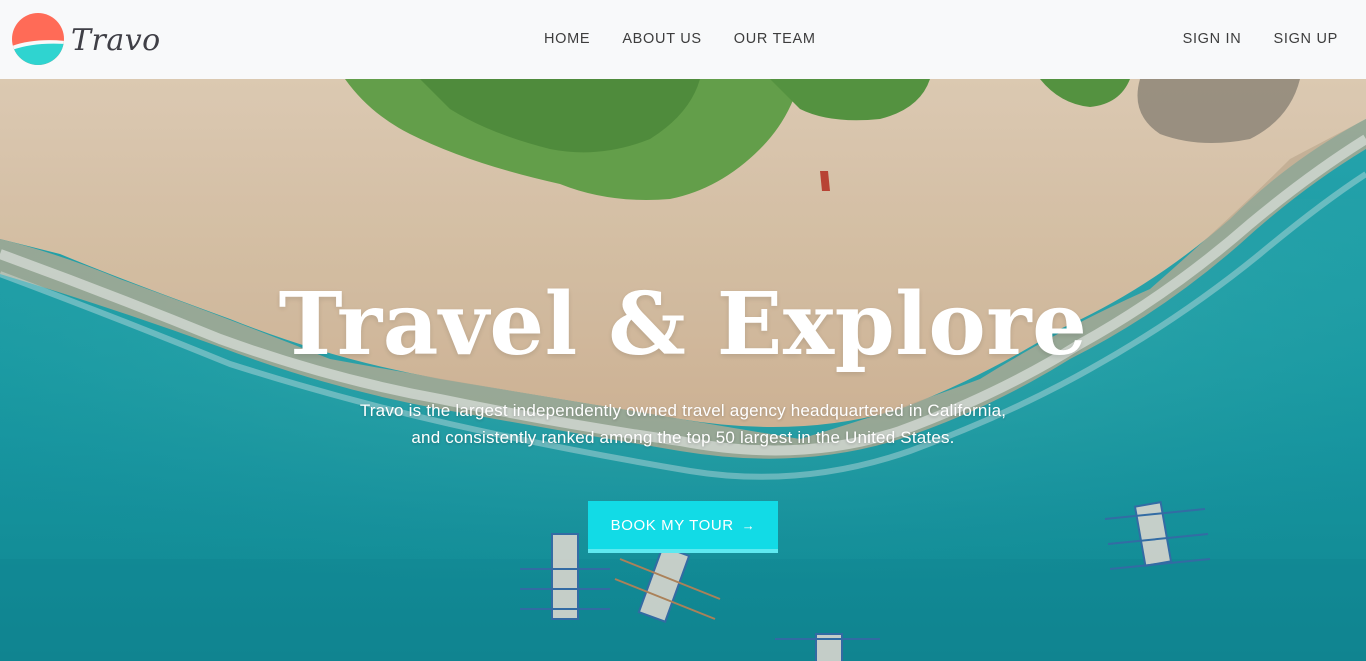 The width and height of the screenshot is (1366, 661). Describe the element at coordinates (116, 40) in the screenshot. I see `logo-text: Travo` at that location.